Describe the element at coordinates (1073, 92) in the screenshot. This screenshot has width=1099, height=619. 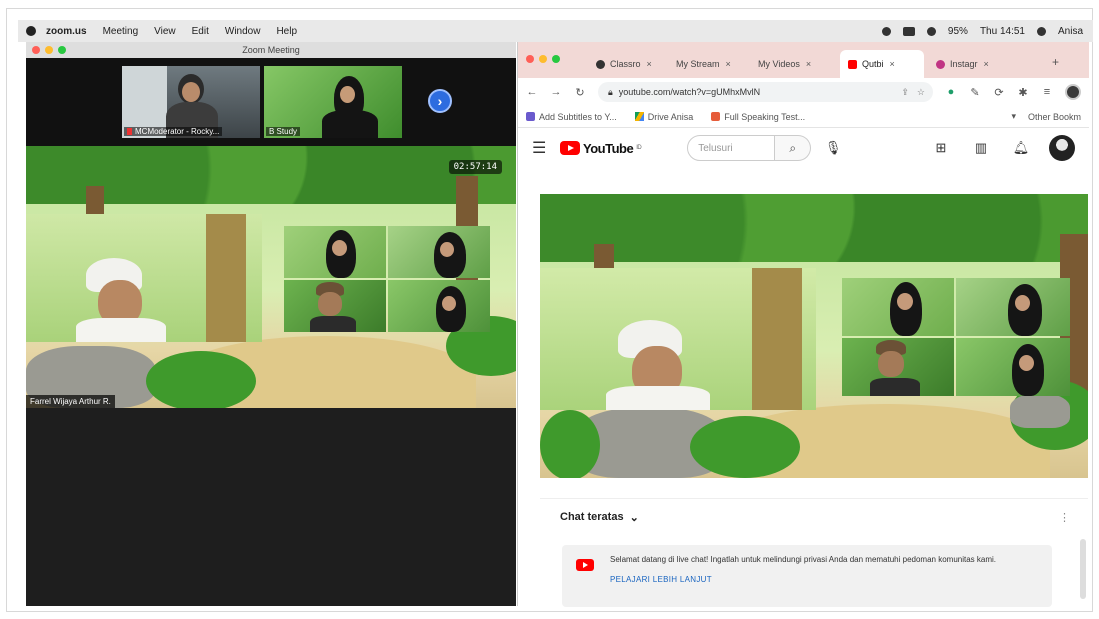
I see `profile-avatar` at that location.